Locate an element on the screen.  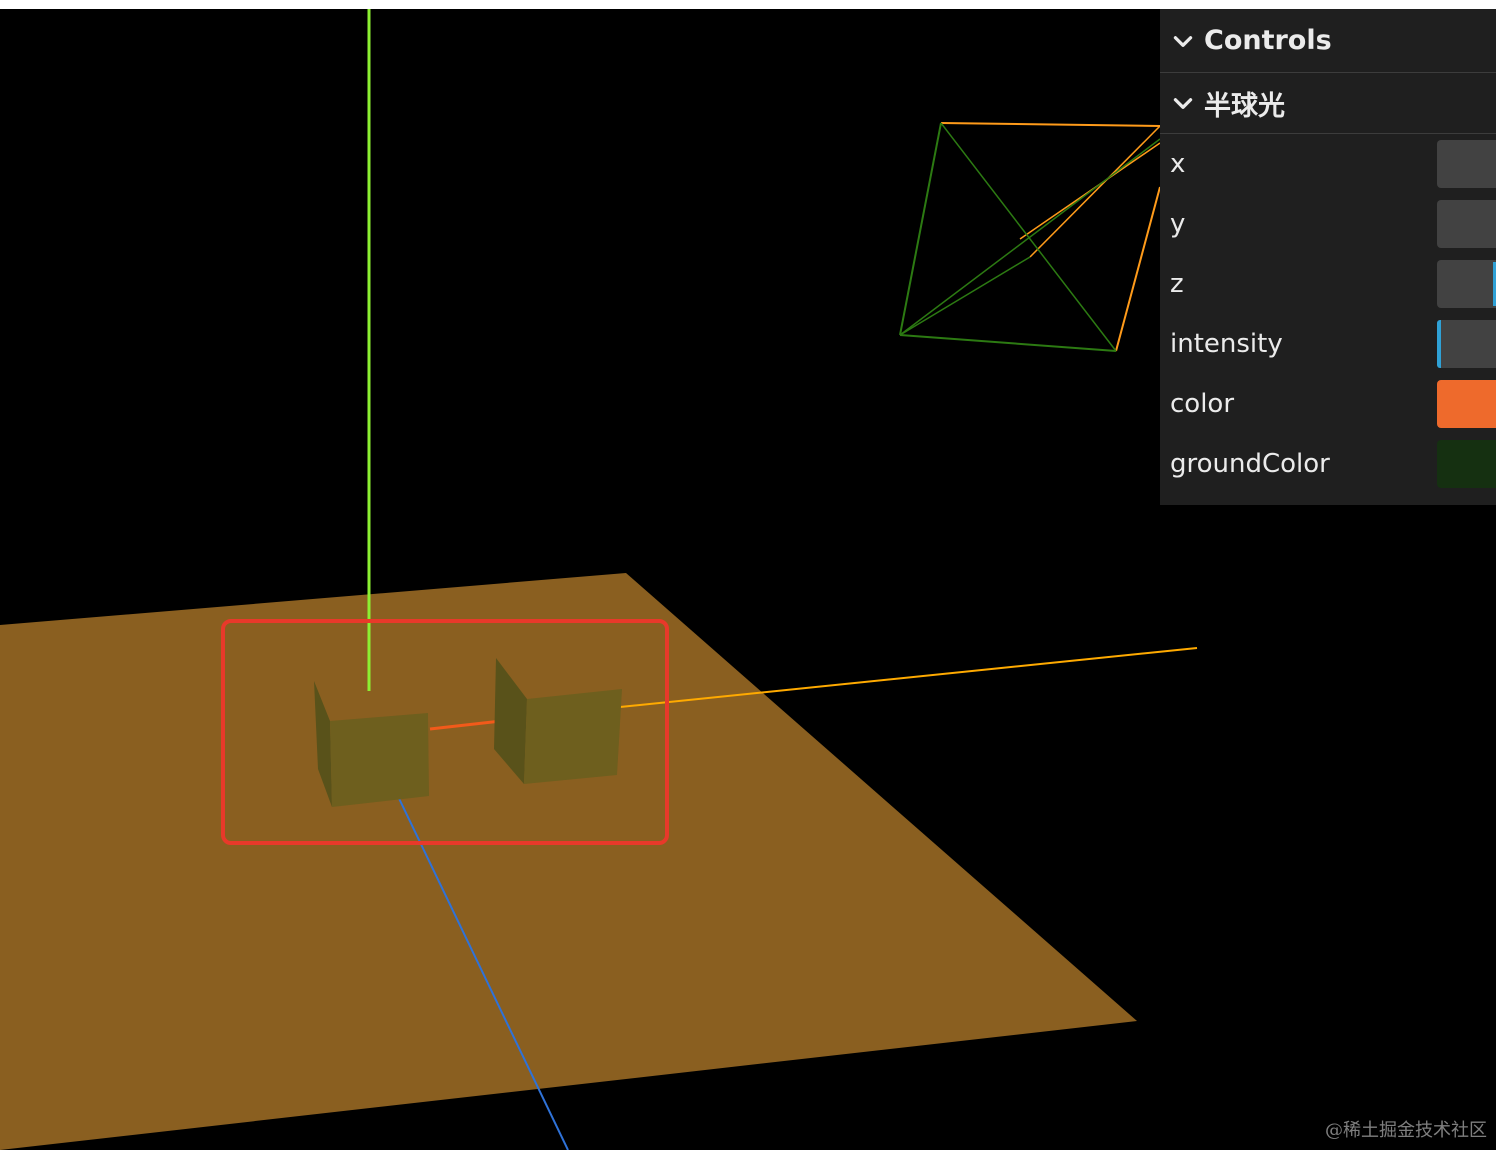
control-label: x is located at coordinates (1178, 164).